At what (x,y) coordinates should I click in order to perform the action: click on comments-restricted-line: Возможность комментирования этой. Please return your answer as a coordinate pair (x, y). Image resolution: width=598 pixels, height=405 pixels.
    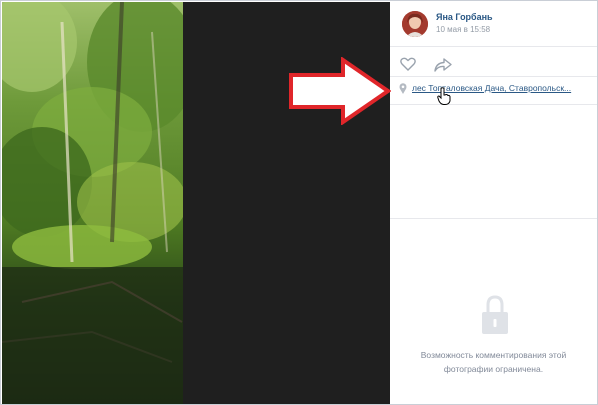
    Looking at the image, I should click on (493, 355).